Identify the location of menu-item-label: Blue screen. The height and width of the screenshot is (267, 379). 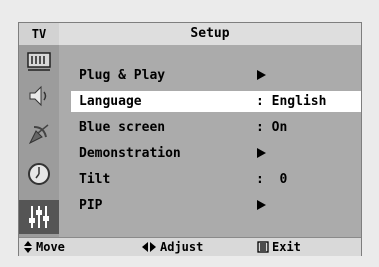
(122, 127).